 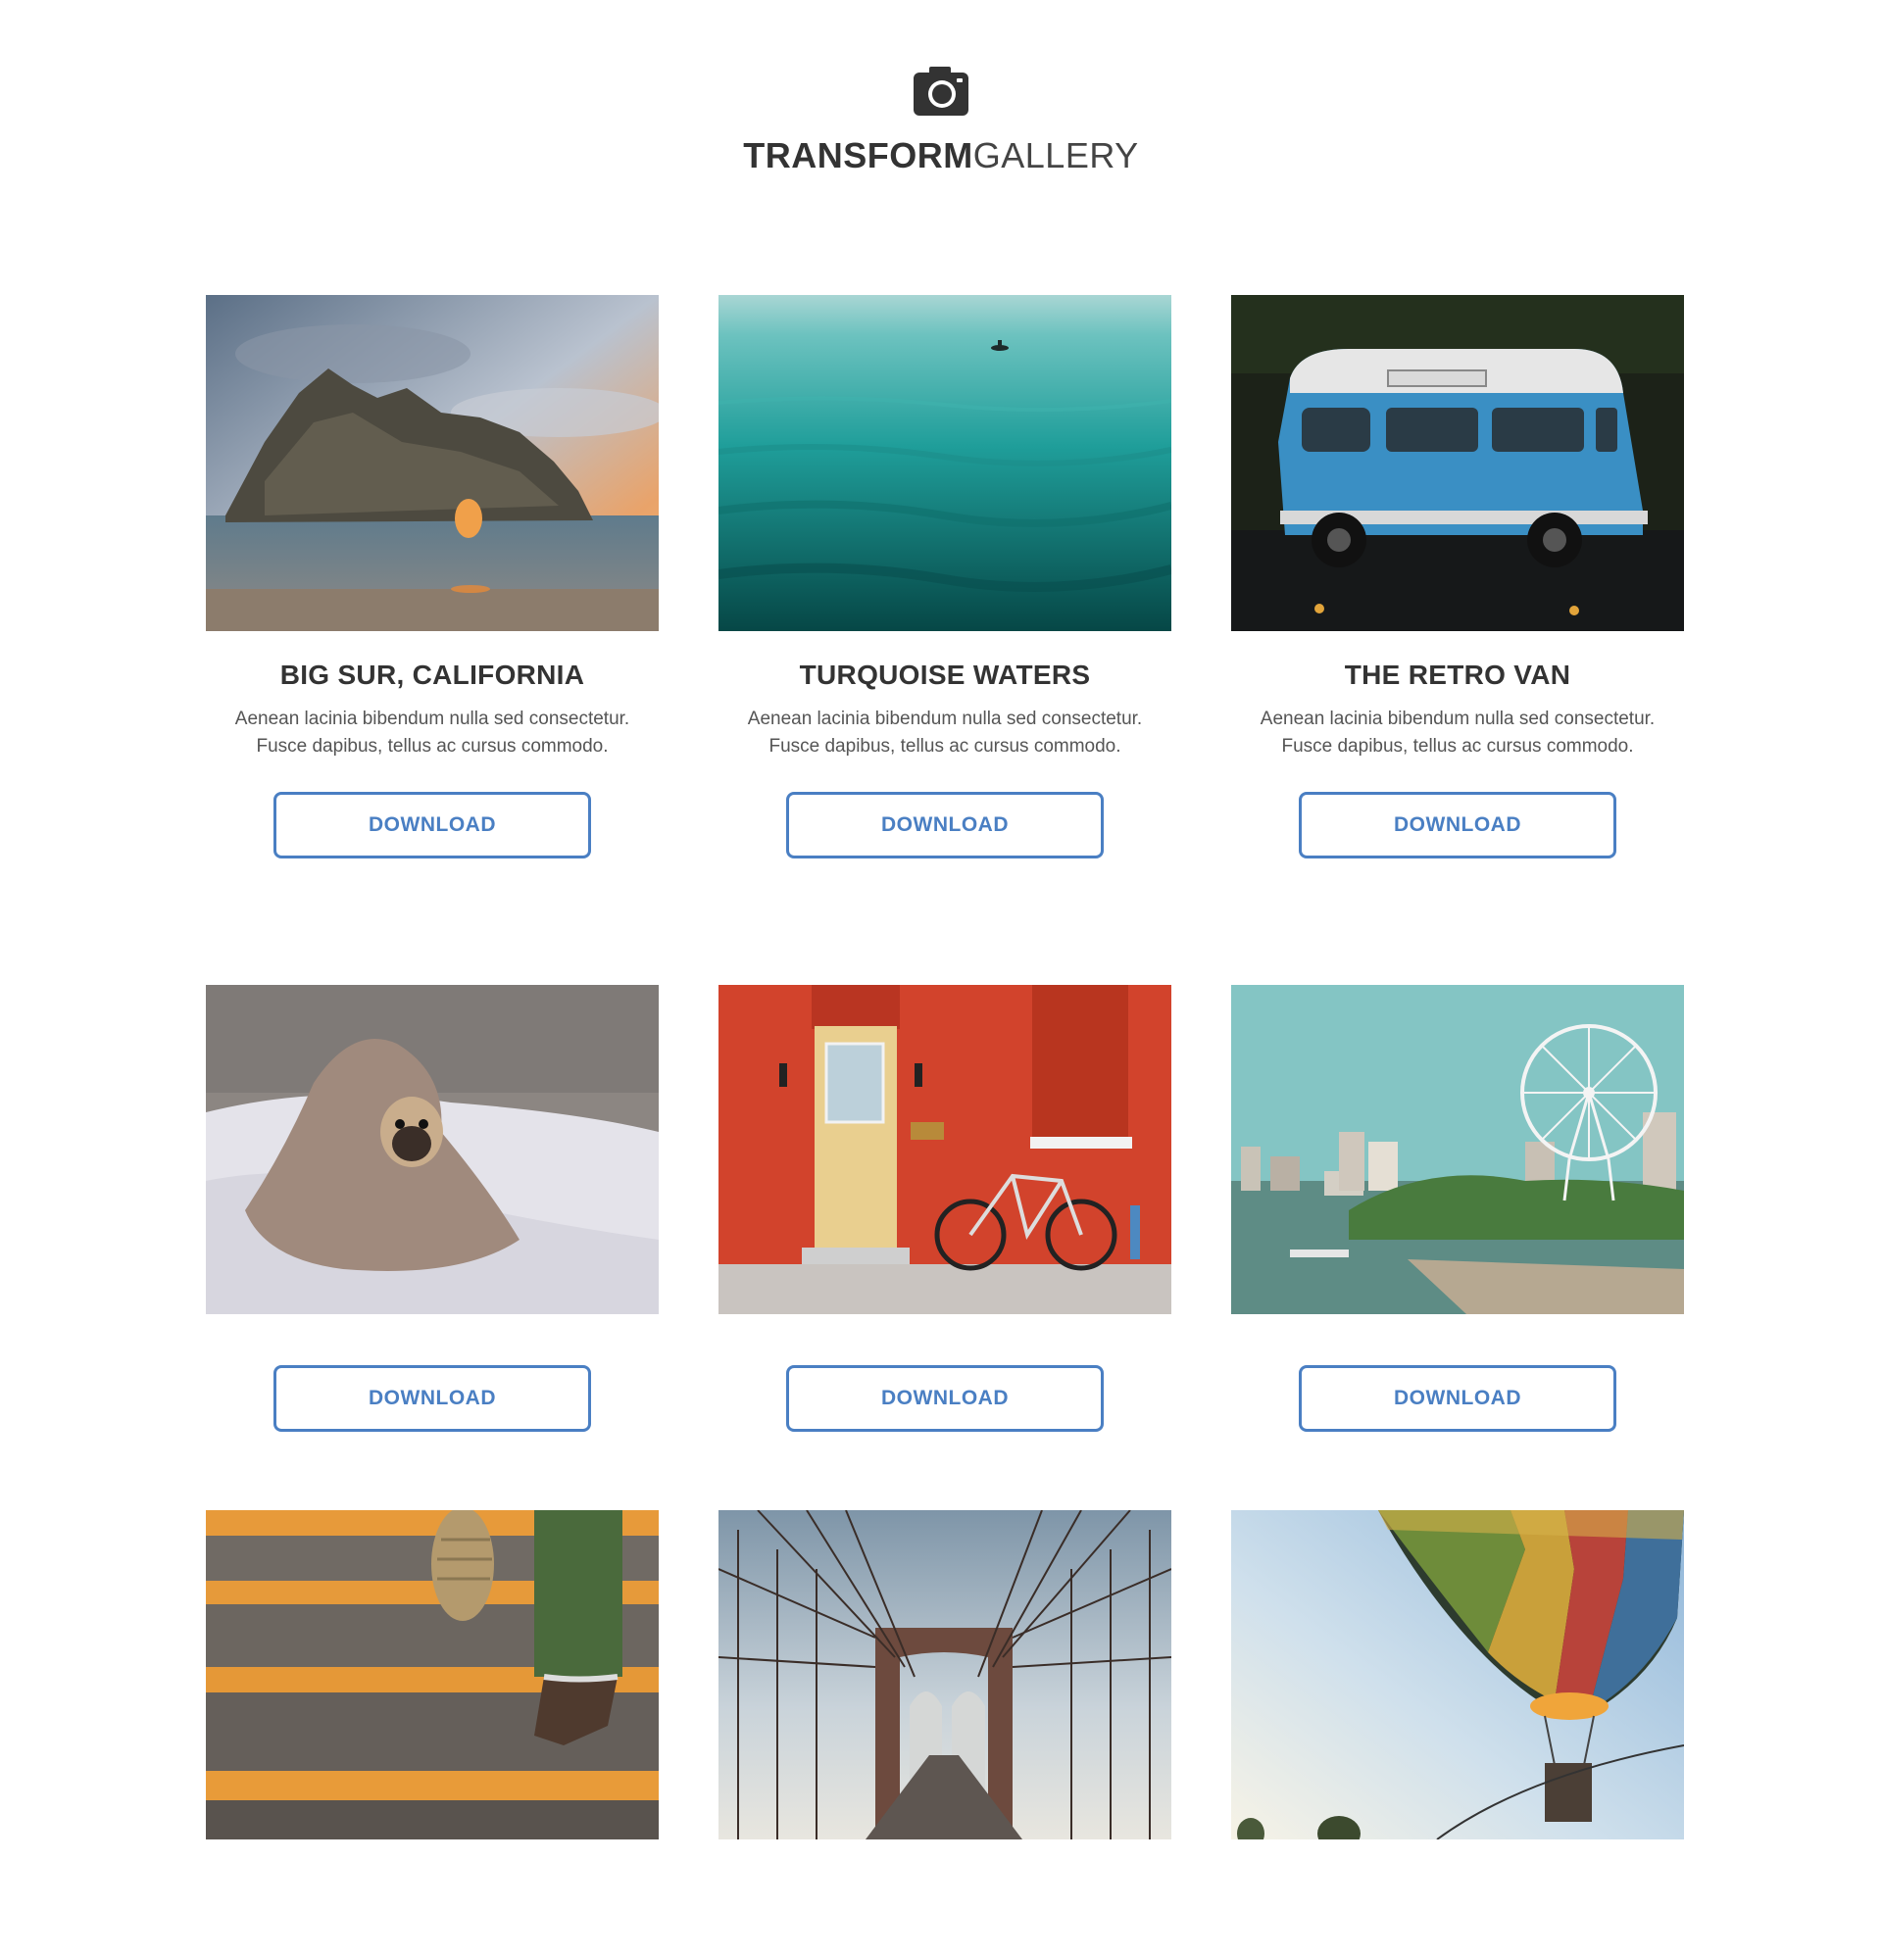 What do you see at coordinates (433, 463) in the screenshot?
I see `photo-big-sur` at bounding box center [433, 463].